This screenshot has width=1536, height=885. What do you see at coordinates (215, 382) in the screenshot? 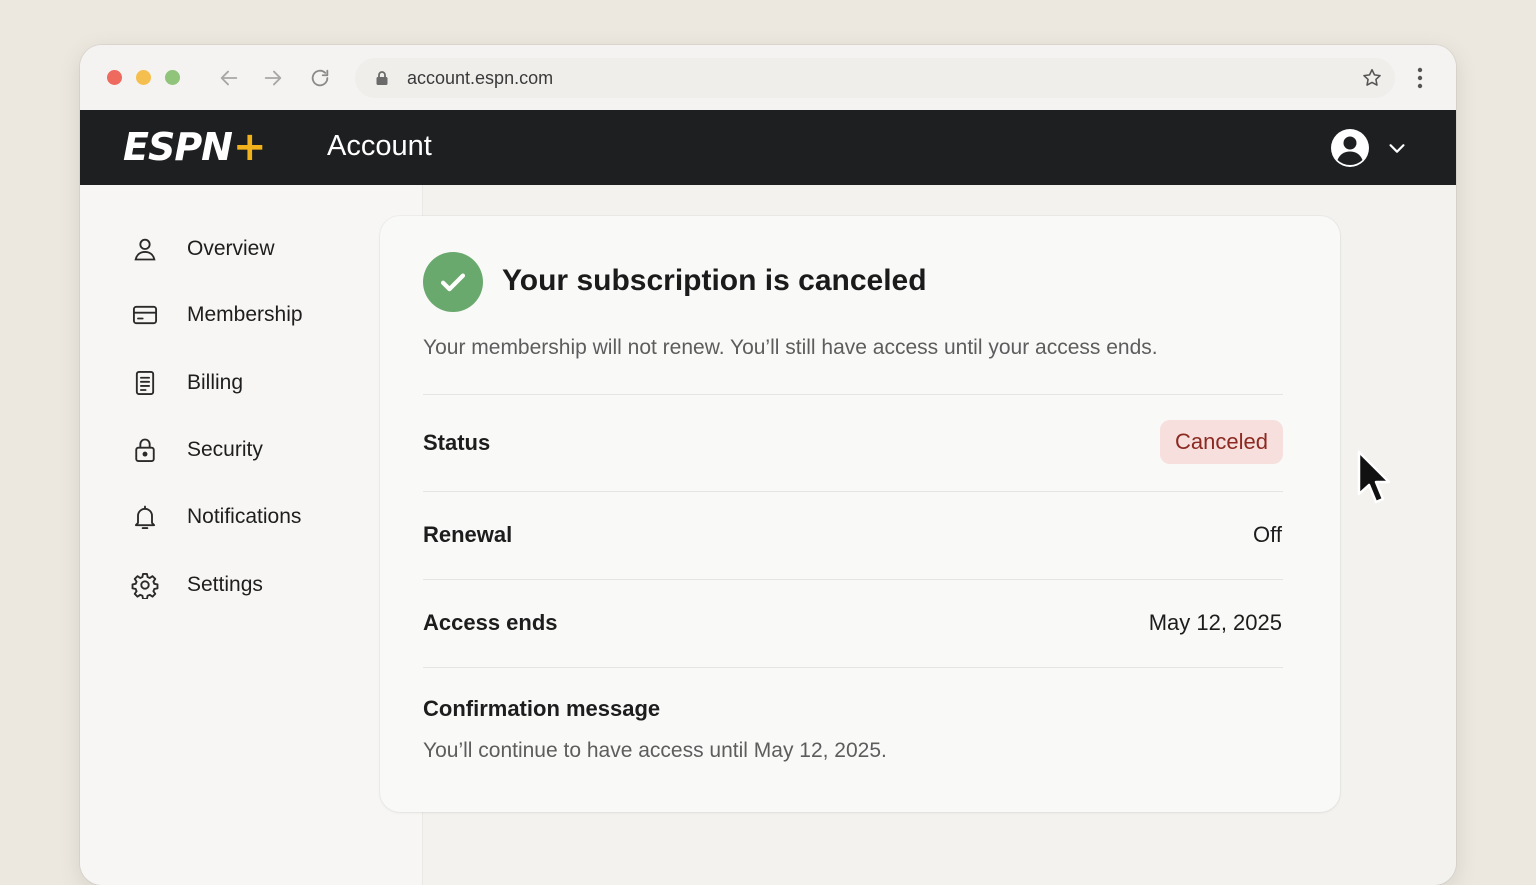
I see `sidebar-item-label: Billing` at bounding box center [215, 382].